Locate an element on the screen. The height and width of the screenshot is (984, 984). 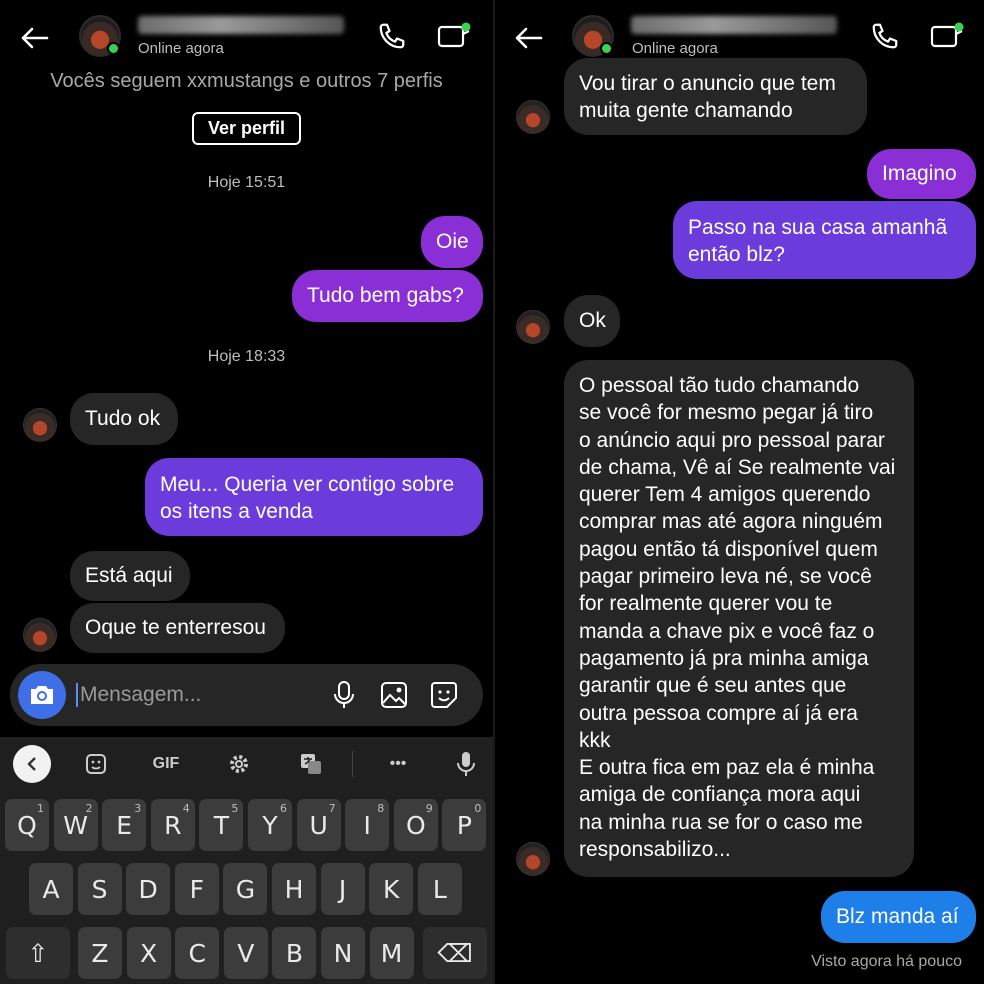
key-o: O9 is located at coordinates (415, 825).